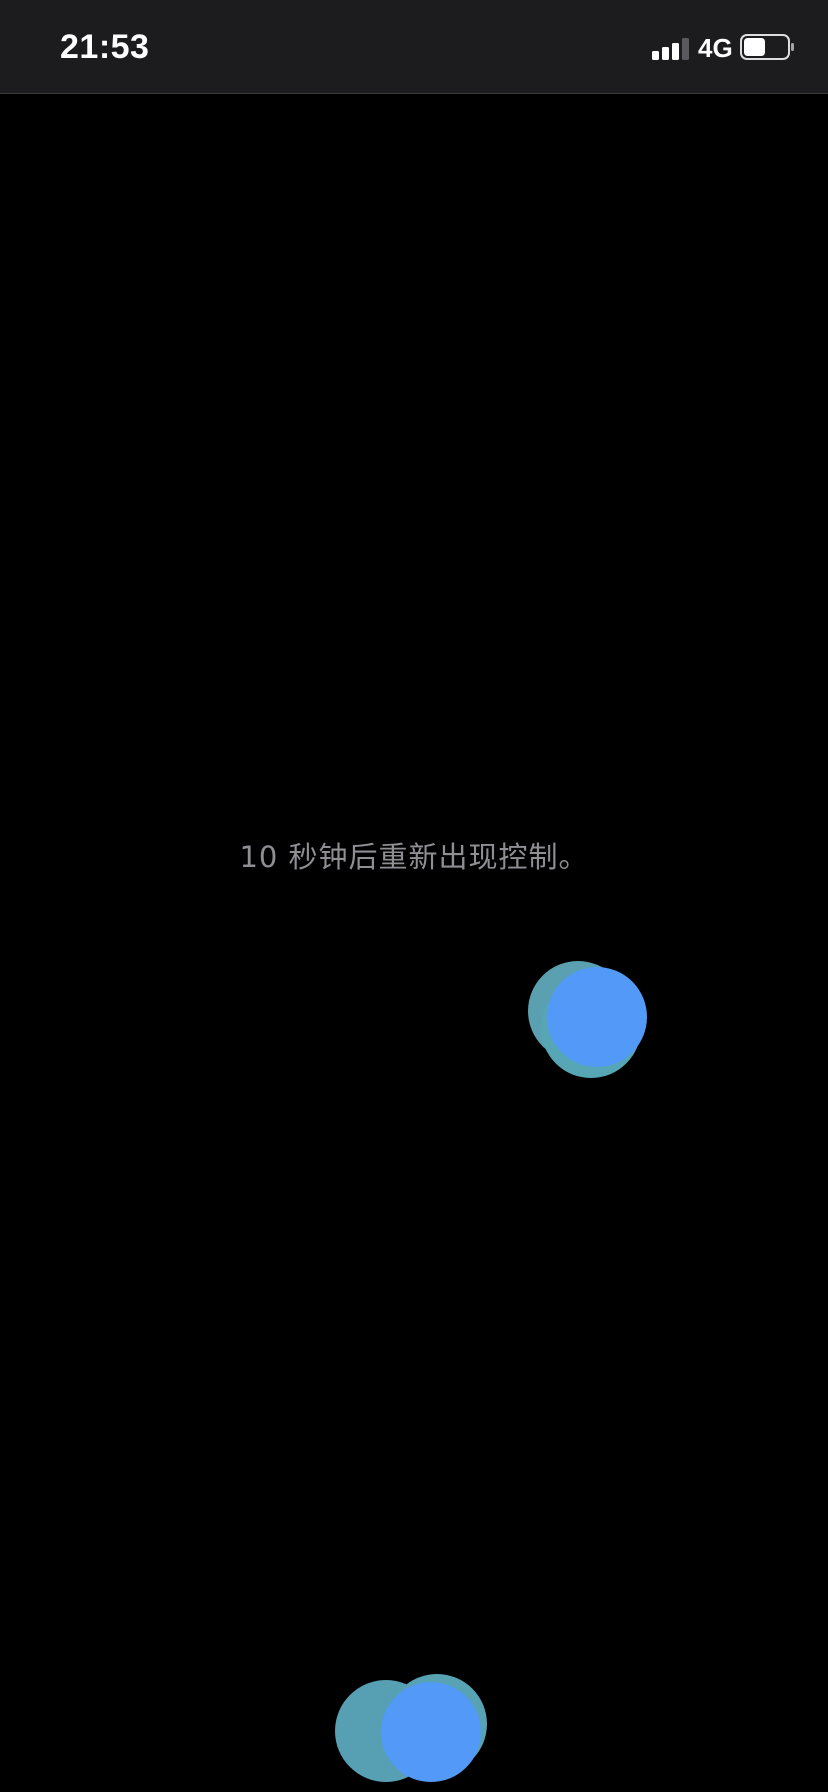 Image resolution: width=828 pixels, height=1792 pixels. Describe the element at coordinates (767, 47) in the screenshot. I see `battery-icon` at that location.